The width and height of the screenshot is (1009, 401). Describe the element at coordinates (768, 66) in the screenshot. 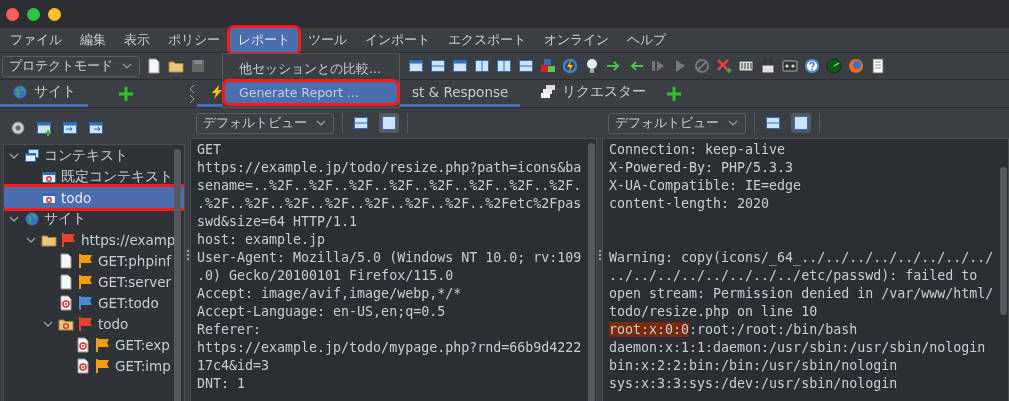

I see `lock-icon` at that location.